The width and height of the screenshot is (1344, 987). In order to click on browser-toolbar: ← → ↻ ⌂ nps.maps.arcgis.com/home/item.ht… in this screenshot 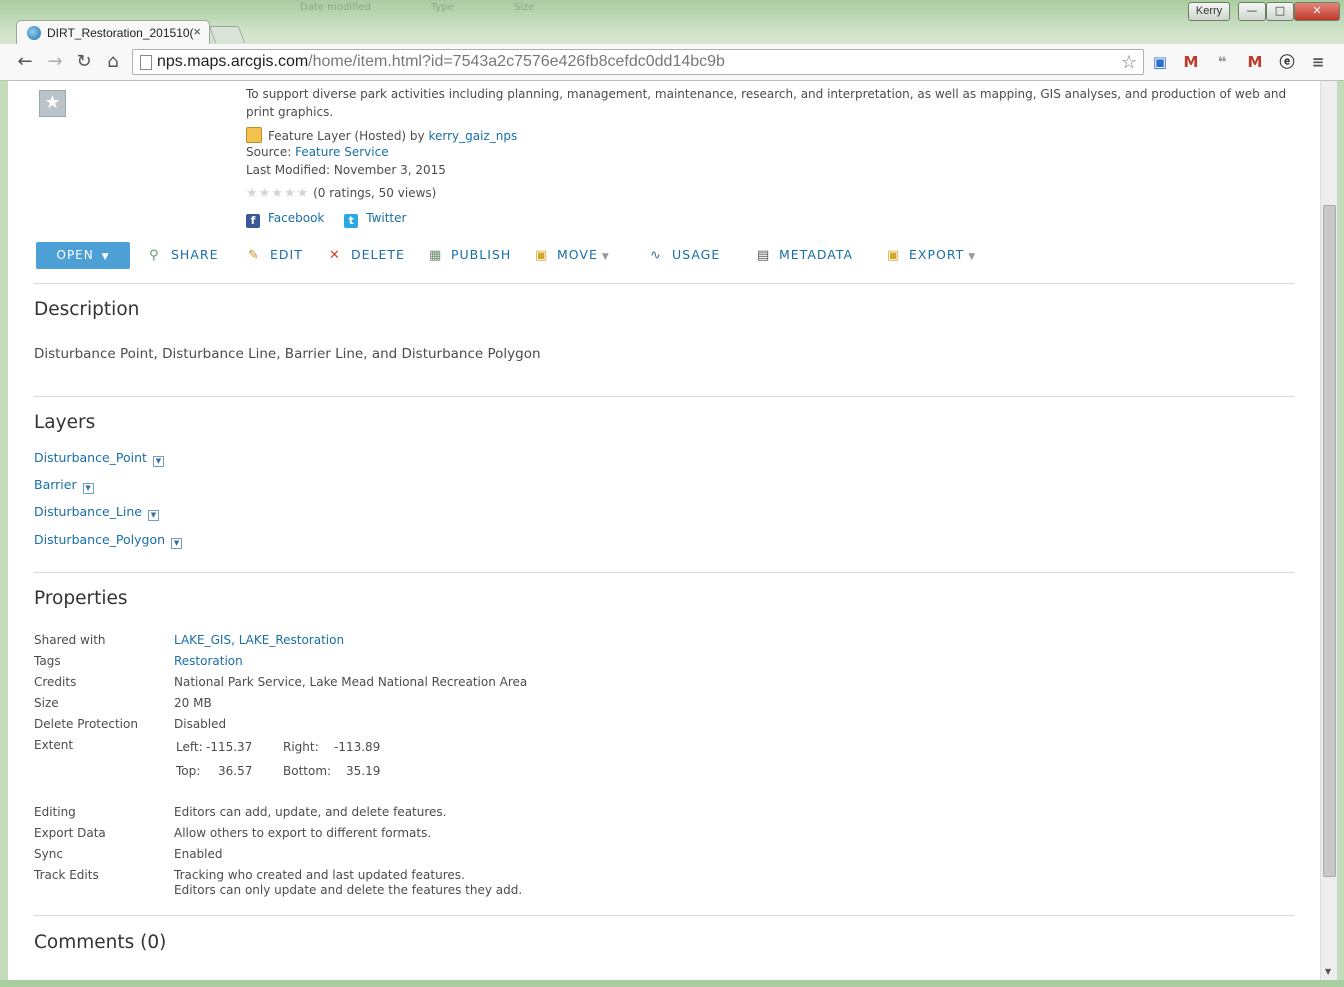, I will do `click(672, 62)`.